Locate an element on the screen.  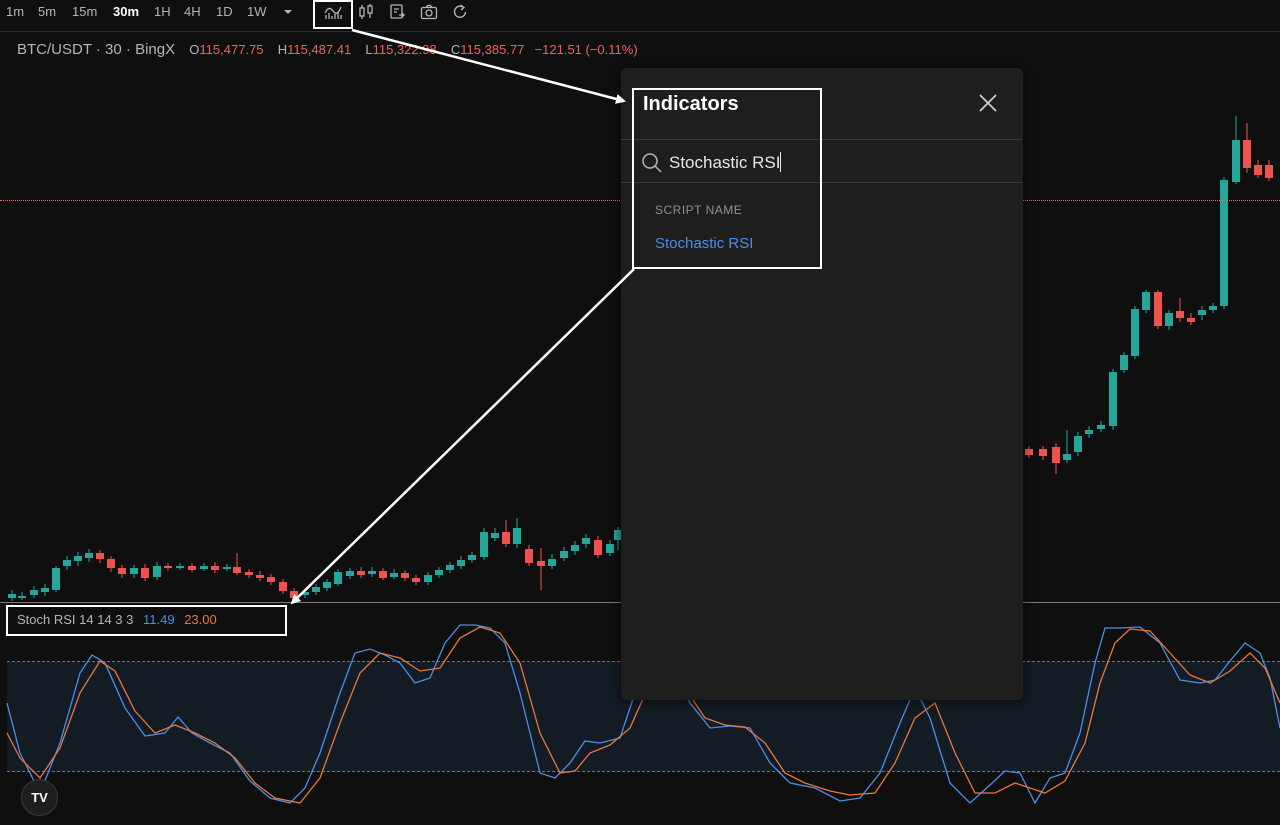
open-label: O is located at coordinates (194, 49).